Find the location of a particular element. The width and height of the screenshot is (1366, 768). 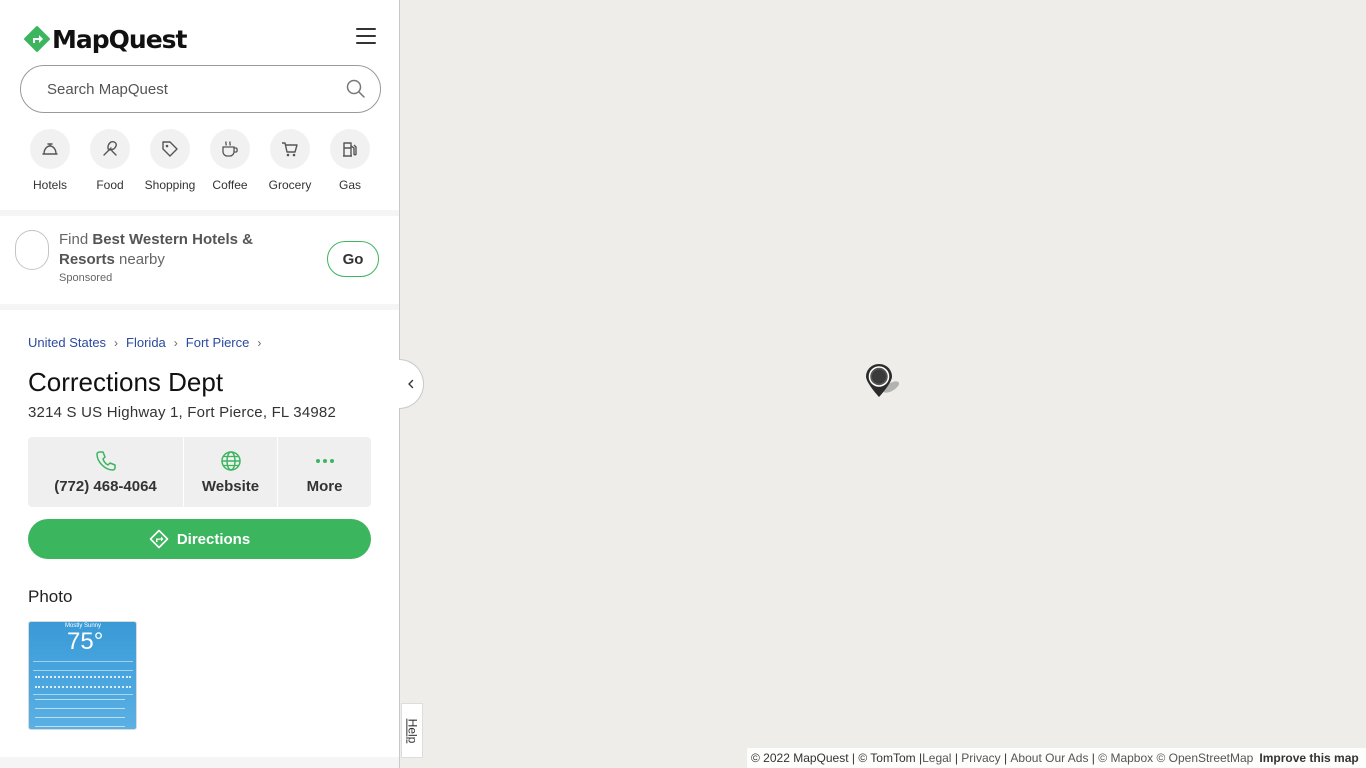

photo-weather-temp: 75° is located at coordinates (85, 641).